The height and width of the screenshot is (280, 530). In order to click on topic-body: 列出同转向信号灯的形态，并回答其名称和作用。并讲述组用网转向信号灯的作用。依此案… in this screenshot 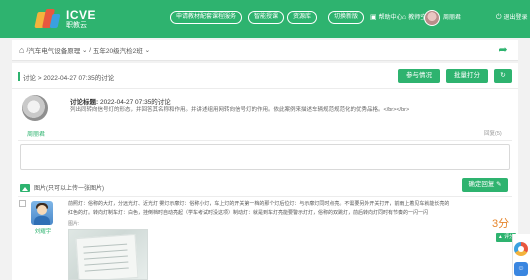, I will do `click(240, 110)`.